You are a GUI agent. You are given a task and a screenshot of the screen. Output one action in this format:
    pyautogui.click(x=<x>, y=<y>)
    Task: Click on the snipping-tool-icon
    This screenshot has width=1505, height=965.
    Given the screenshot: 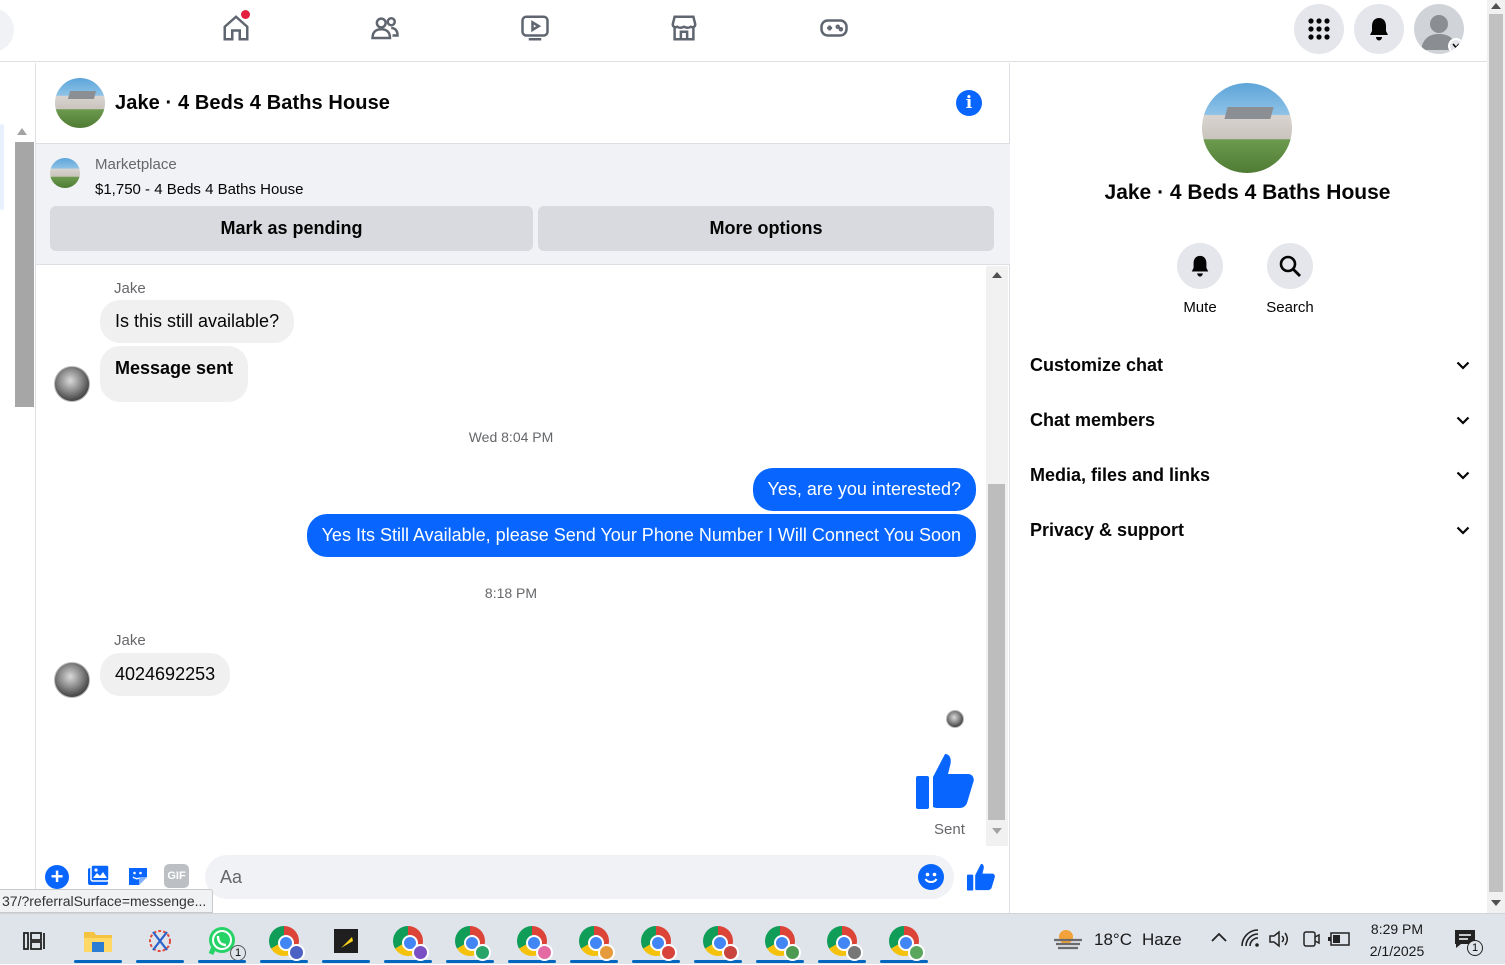 What is the action you would take?
    pyautogui.click(x=160, y=941)
    